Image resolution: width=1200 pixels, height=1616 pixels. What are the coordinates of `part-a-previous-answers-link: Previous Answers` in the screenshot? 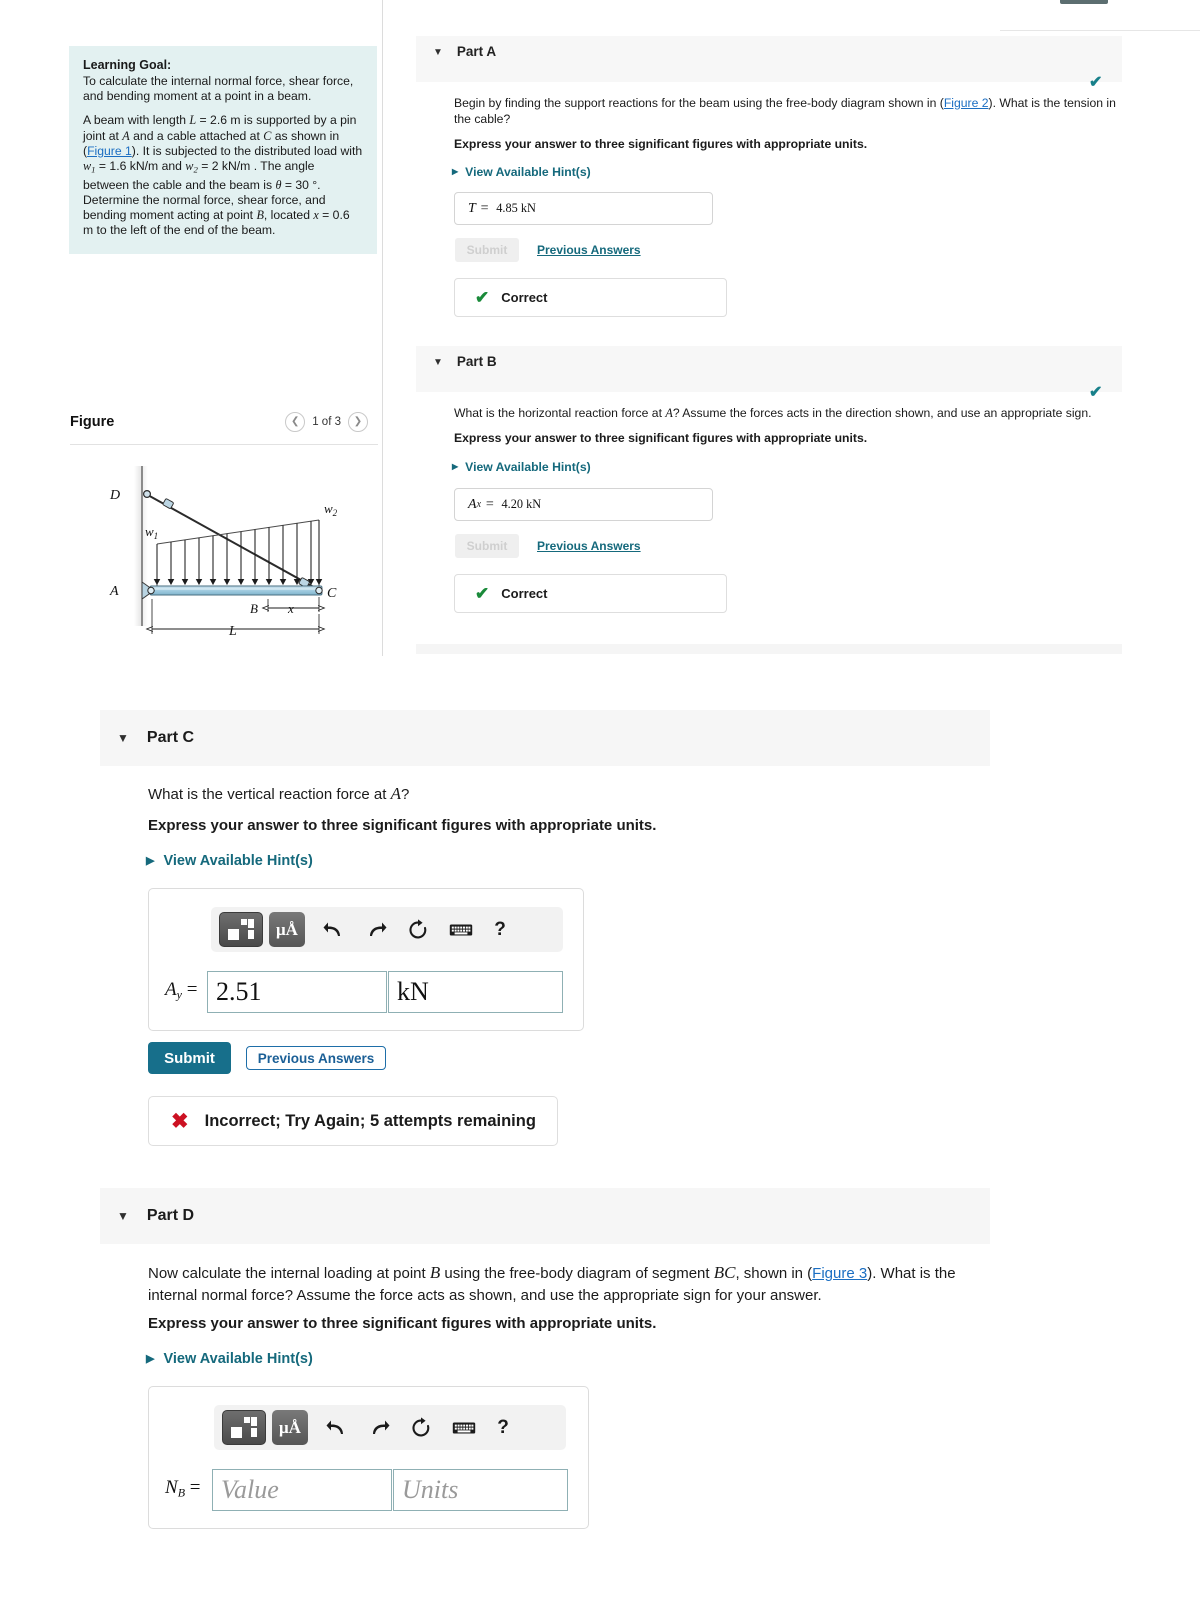 It's located at (589, 250).